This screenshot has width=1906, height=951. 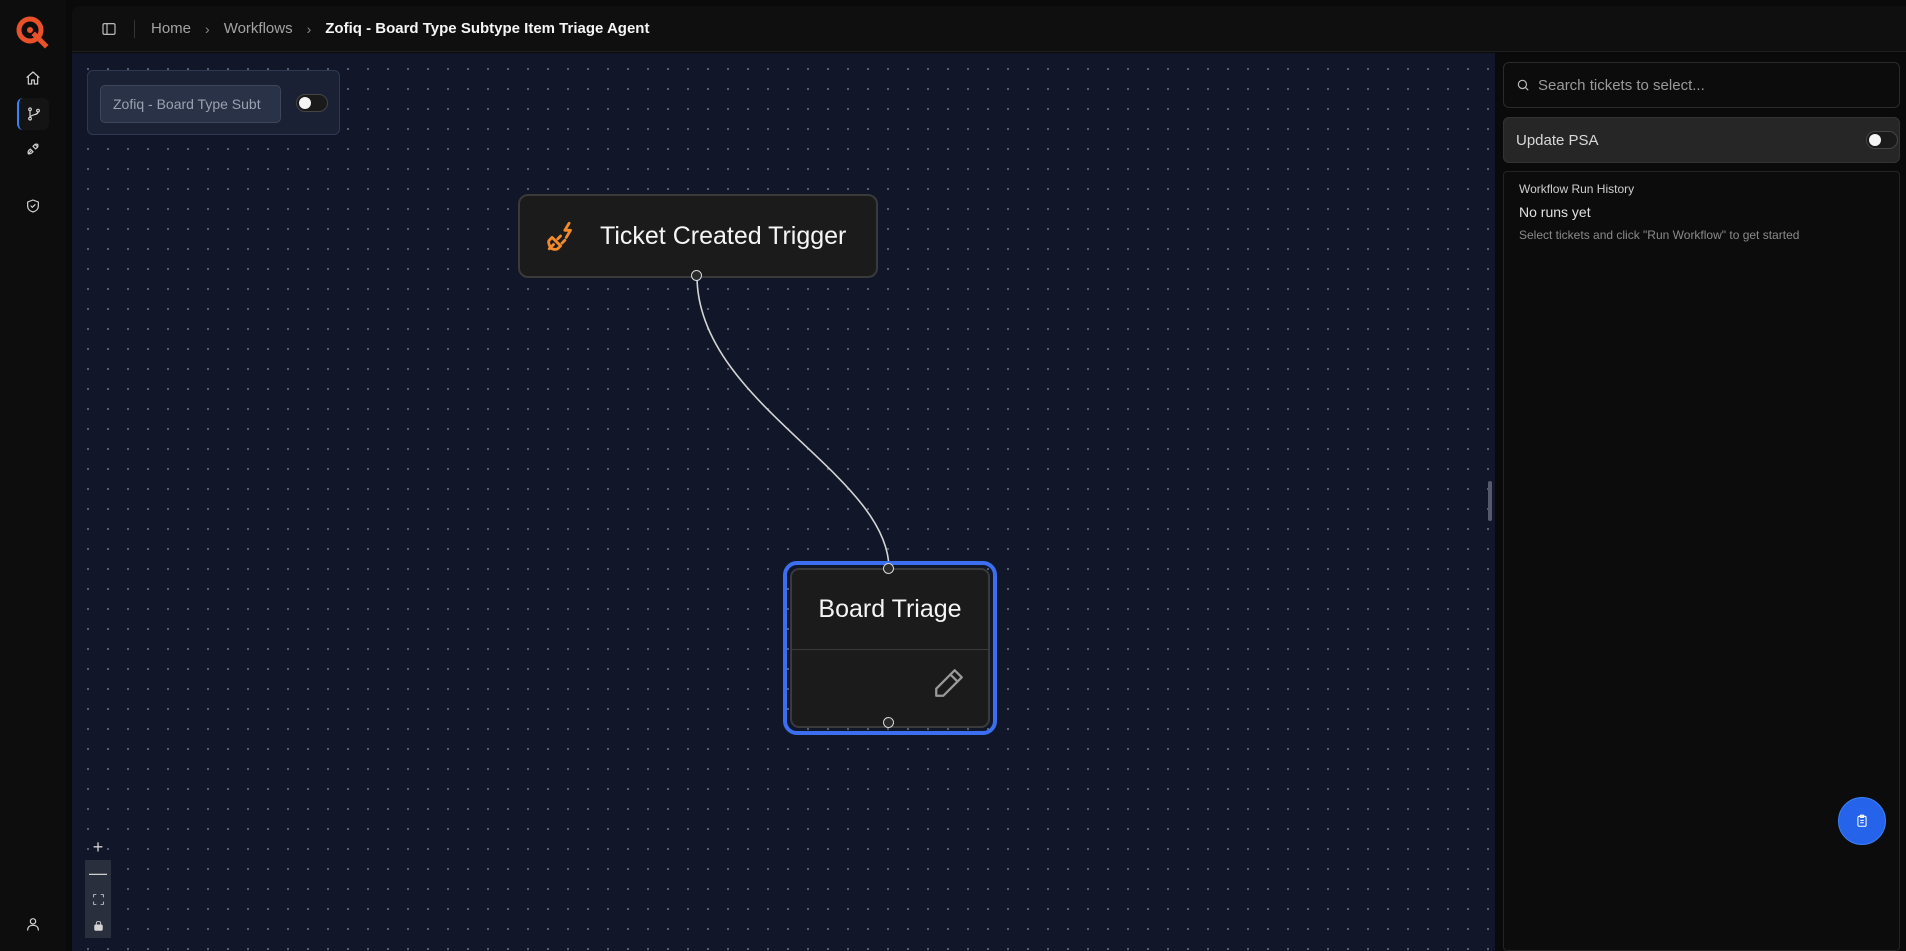 I want to click on nav-home-button, so click(x=33, y=78).